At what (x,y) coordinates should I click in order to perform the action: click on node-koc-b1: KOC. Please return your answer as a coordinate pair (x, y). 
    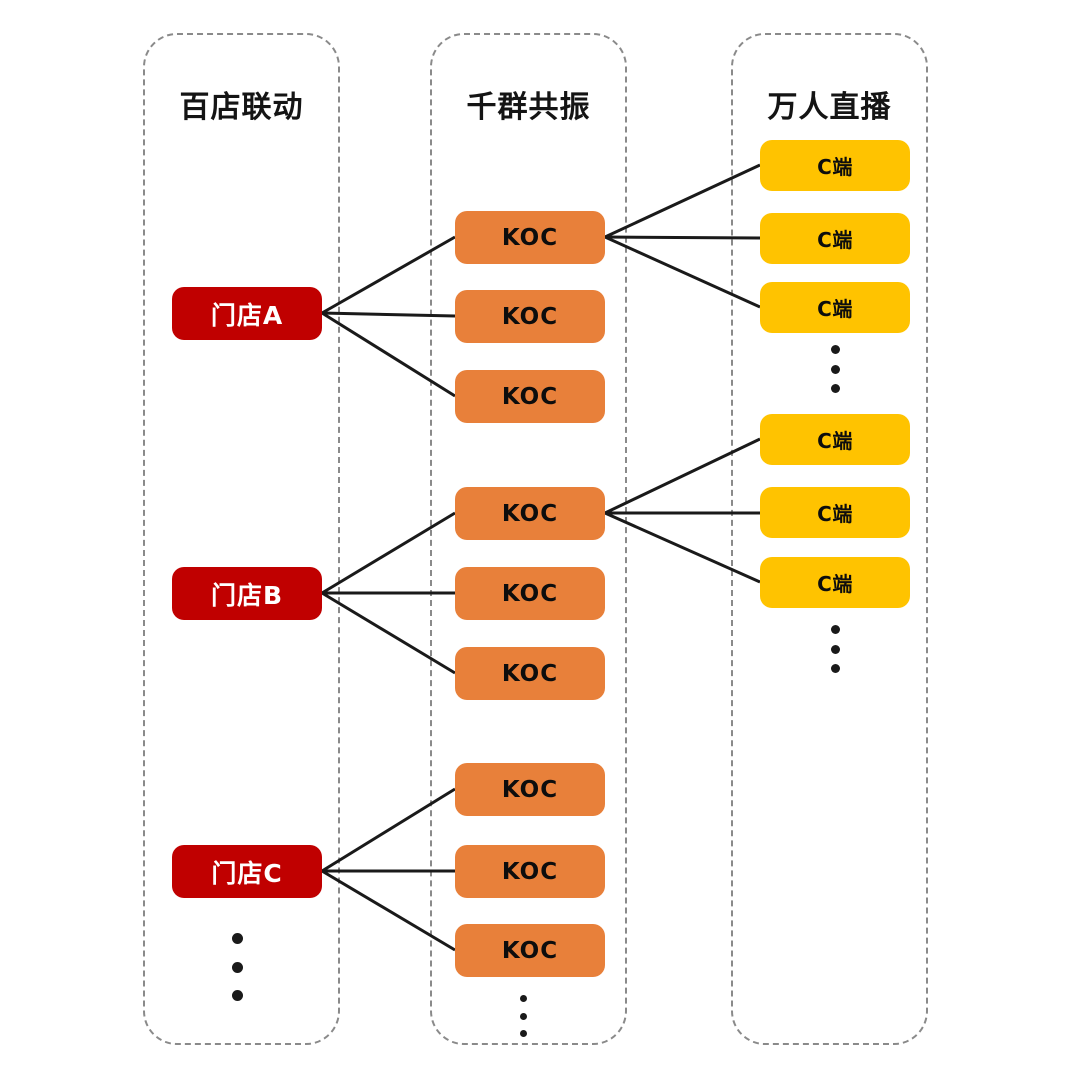
    Looking at the image, I should click on (530, 513).